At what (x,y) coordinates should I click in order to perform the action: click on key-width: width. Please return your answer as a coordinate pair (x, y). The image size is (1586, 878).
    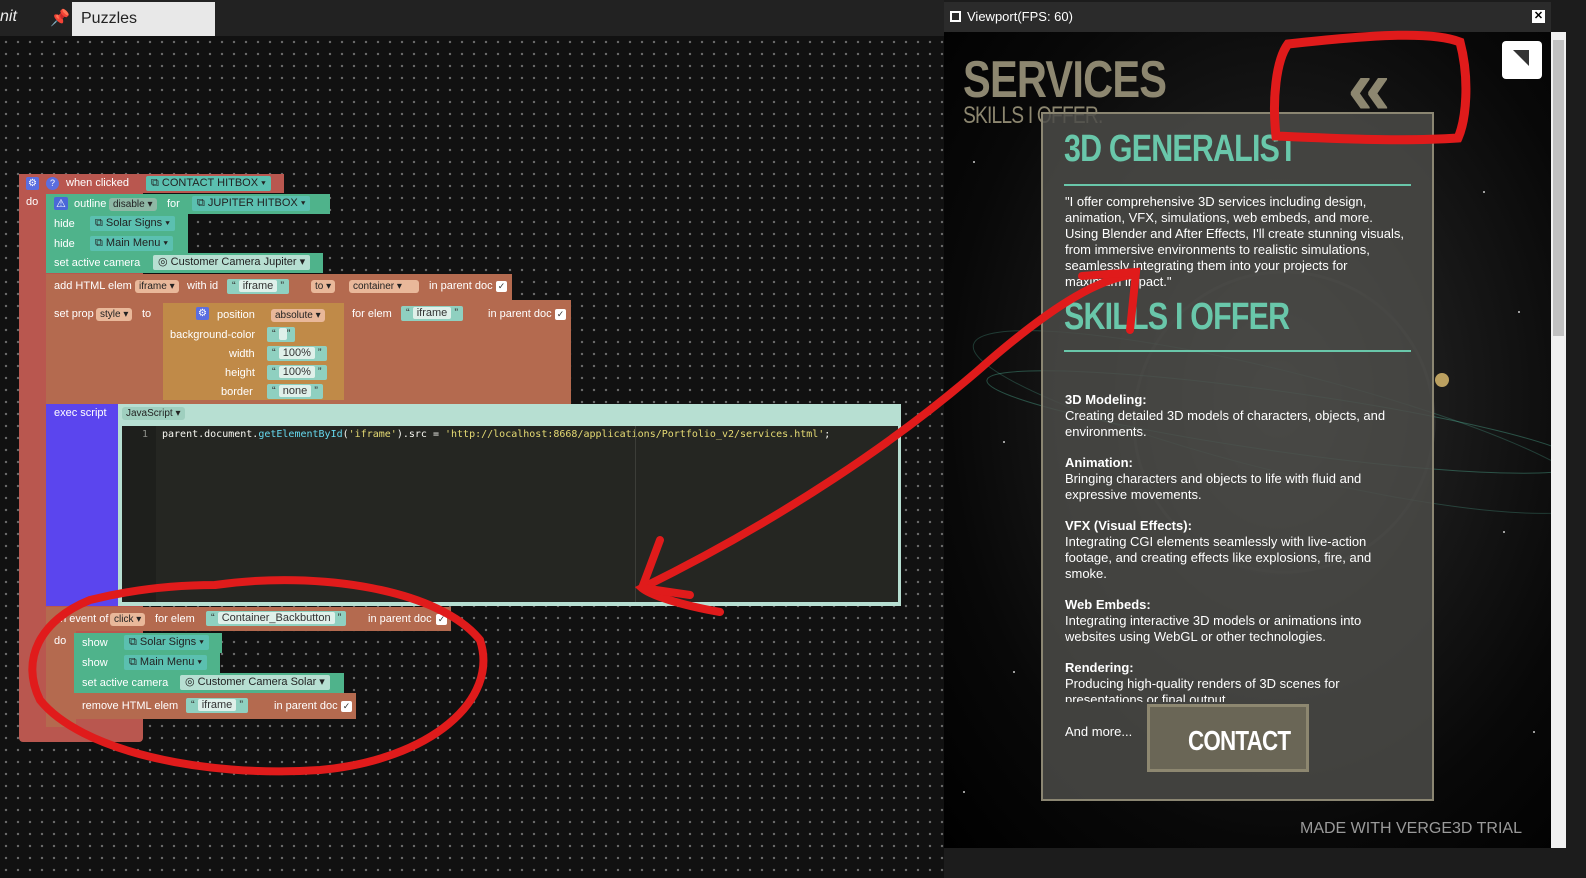
    Looking at the image, I should click on (242, 354).